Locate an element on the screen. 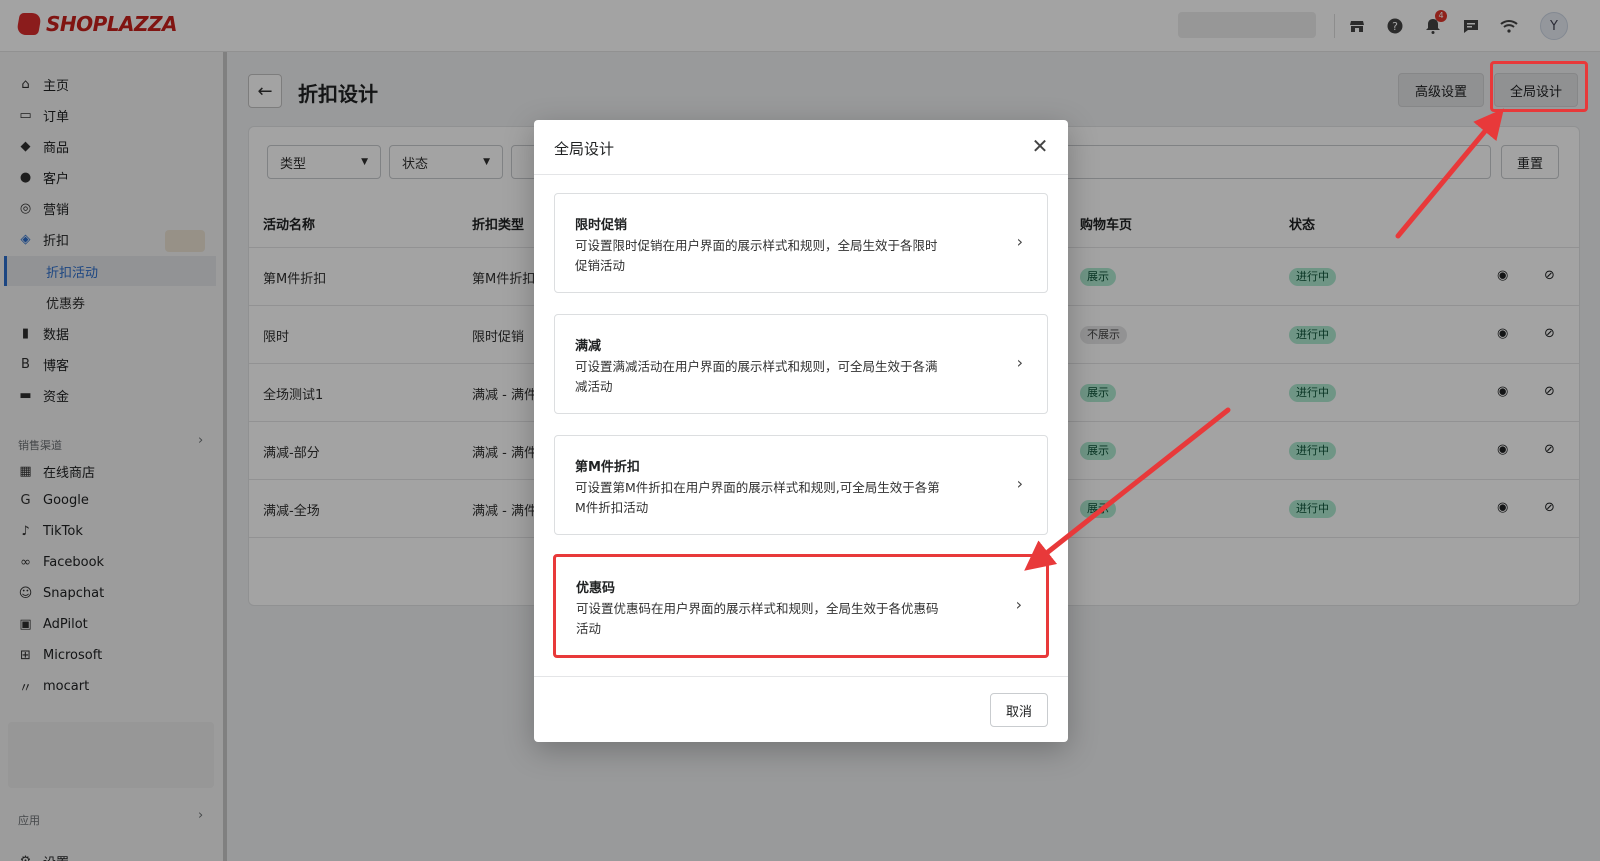  option-description: 可设置限时促销在用户界面的展示样式和规则，全局生效于各限时促销活动 is located at coordinates (756, 255).